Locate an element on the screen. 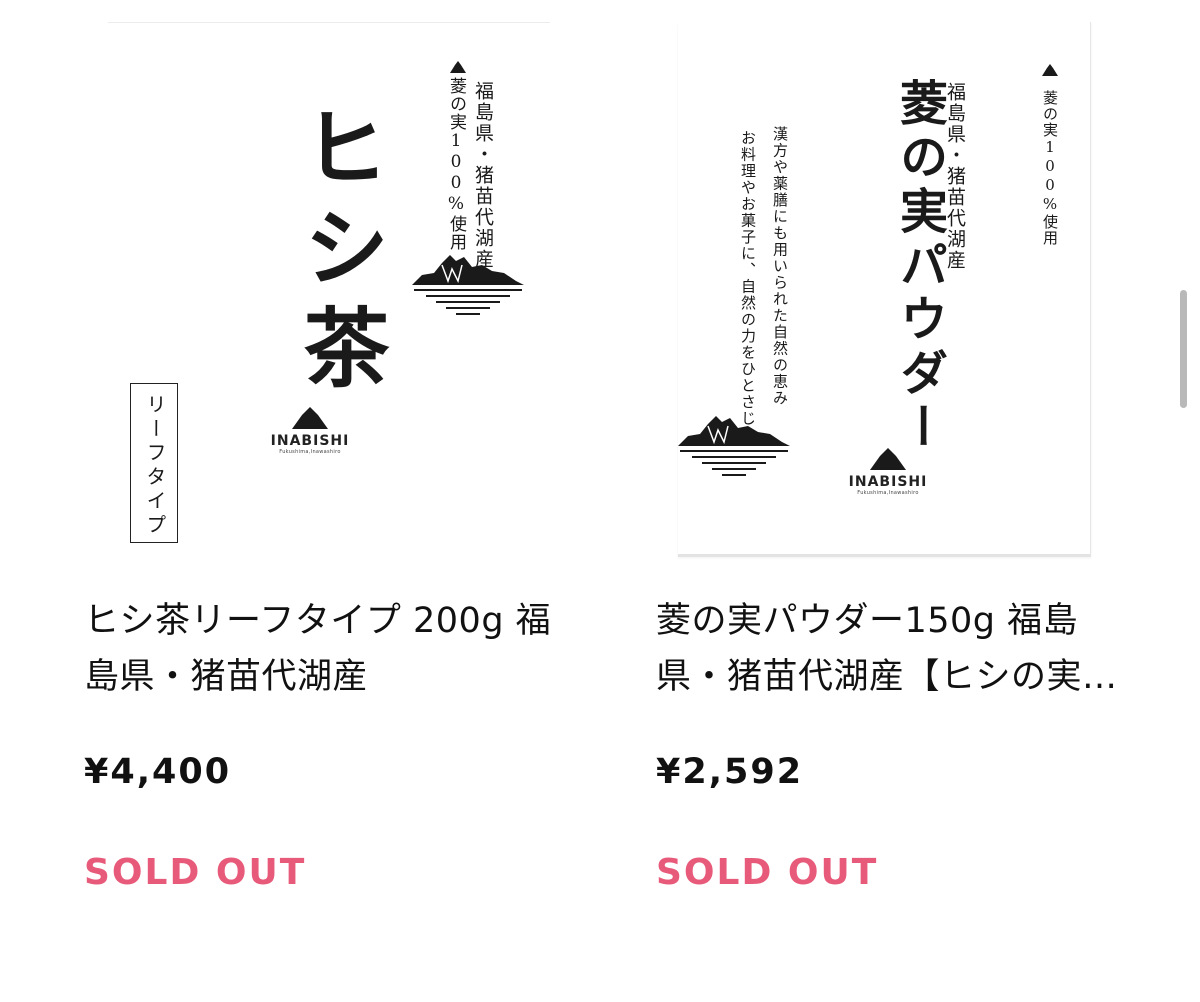  package-description-line-2: お料理やお菓子に、自然の力をひとさじ is located at coordinates (748, 278).